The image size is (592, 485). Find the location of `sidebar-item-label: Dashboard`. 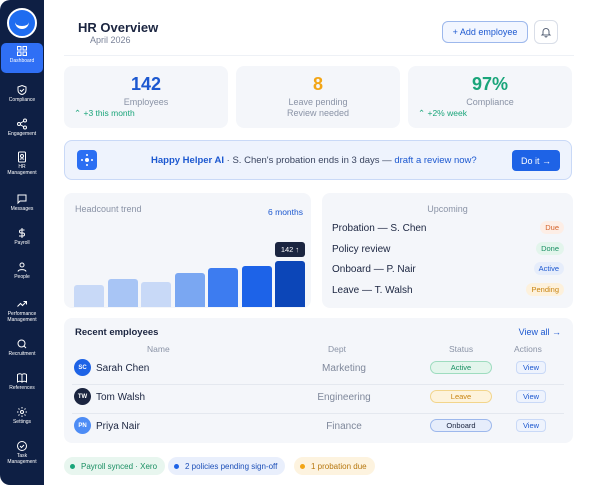

sidebar-item-label: Dashboard is located at coordinates (22, 61).